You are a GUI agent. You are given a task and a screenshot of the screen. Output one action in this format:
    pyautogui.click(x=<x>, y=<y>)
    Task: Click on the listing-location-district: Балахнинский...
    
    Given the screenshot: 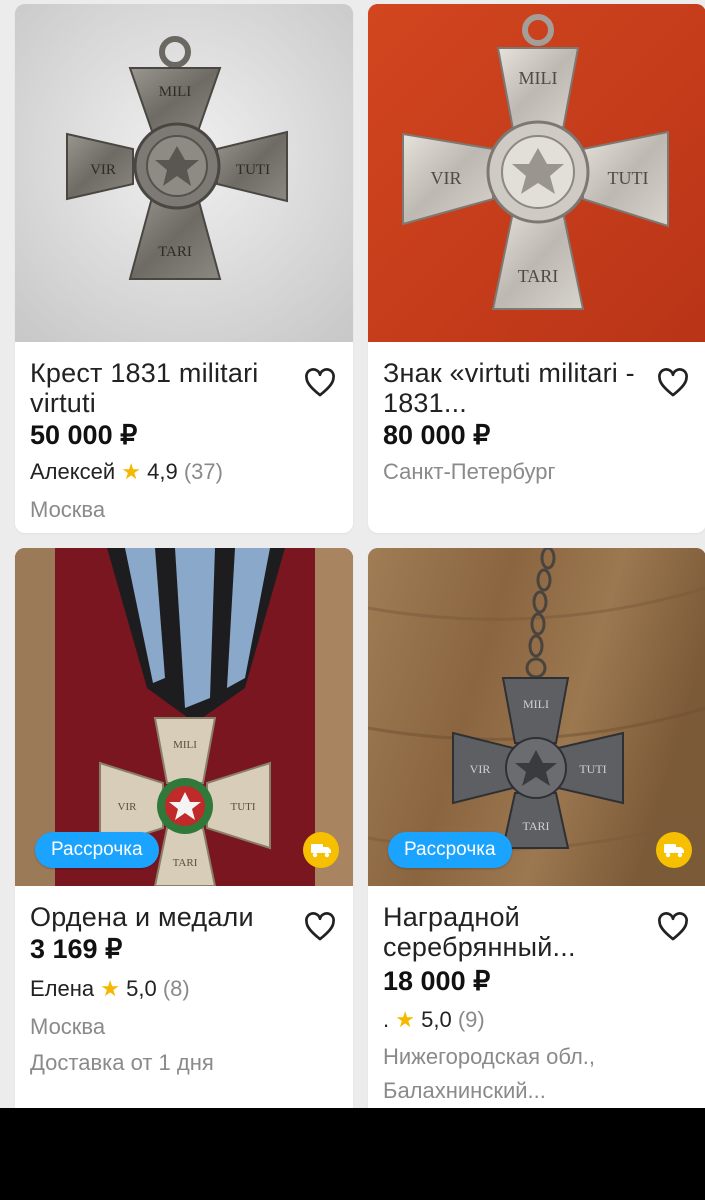 What is the action you would take?
    pyautogui.click(x=464, y=1090)
    